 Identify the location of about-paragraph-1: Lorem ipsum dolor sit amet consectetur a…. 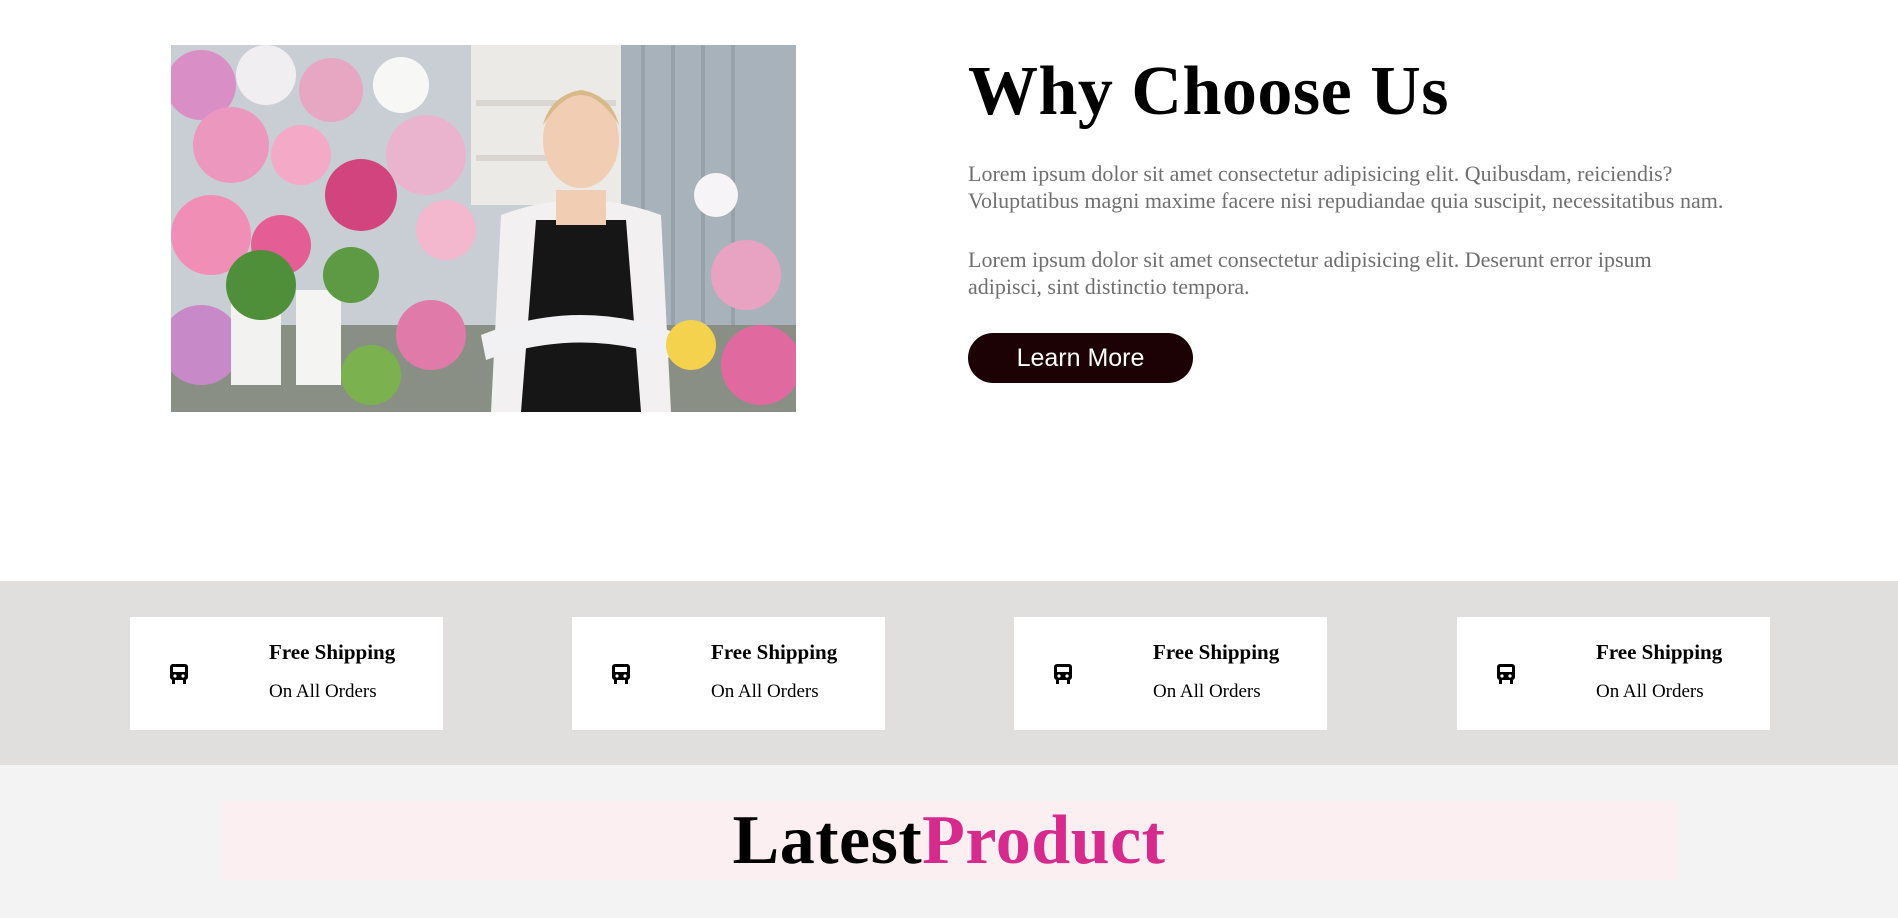
(1346, 187).